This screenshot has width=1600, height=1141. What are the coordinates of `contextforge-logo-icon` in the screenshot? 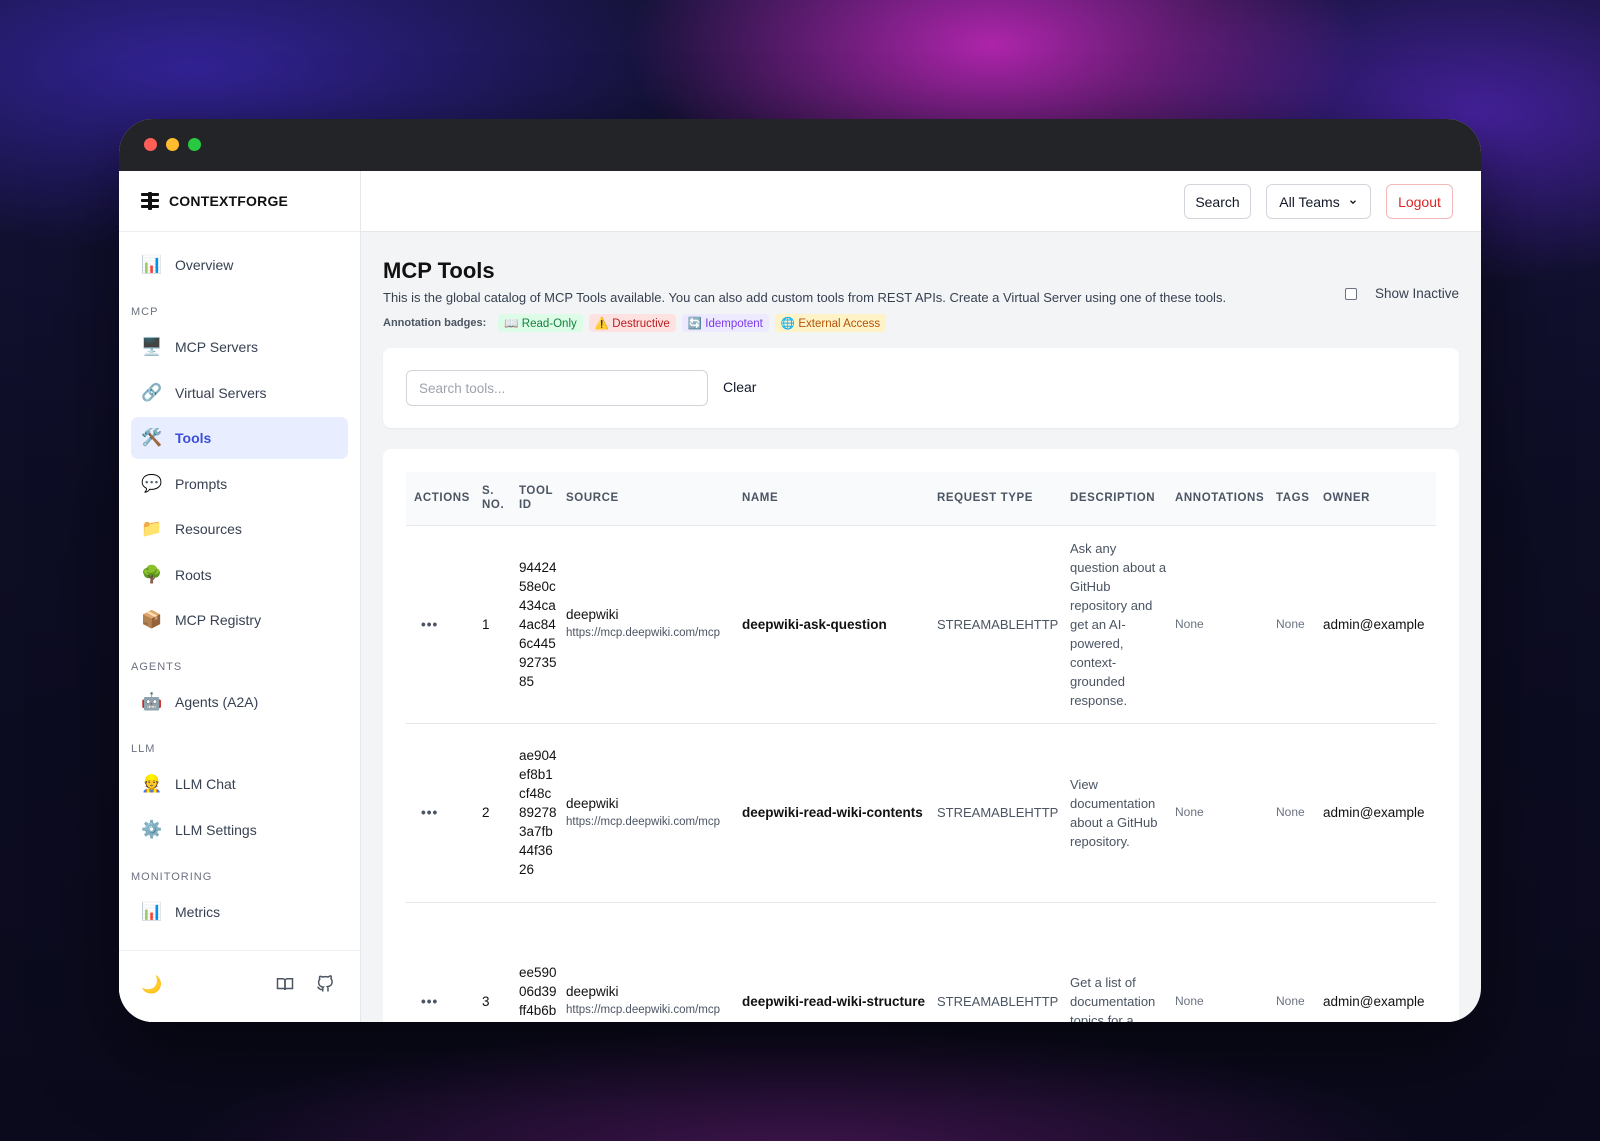 It's located at (150, 201).